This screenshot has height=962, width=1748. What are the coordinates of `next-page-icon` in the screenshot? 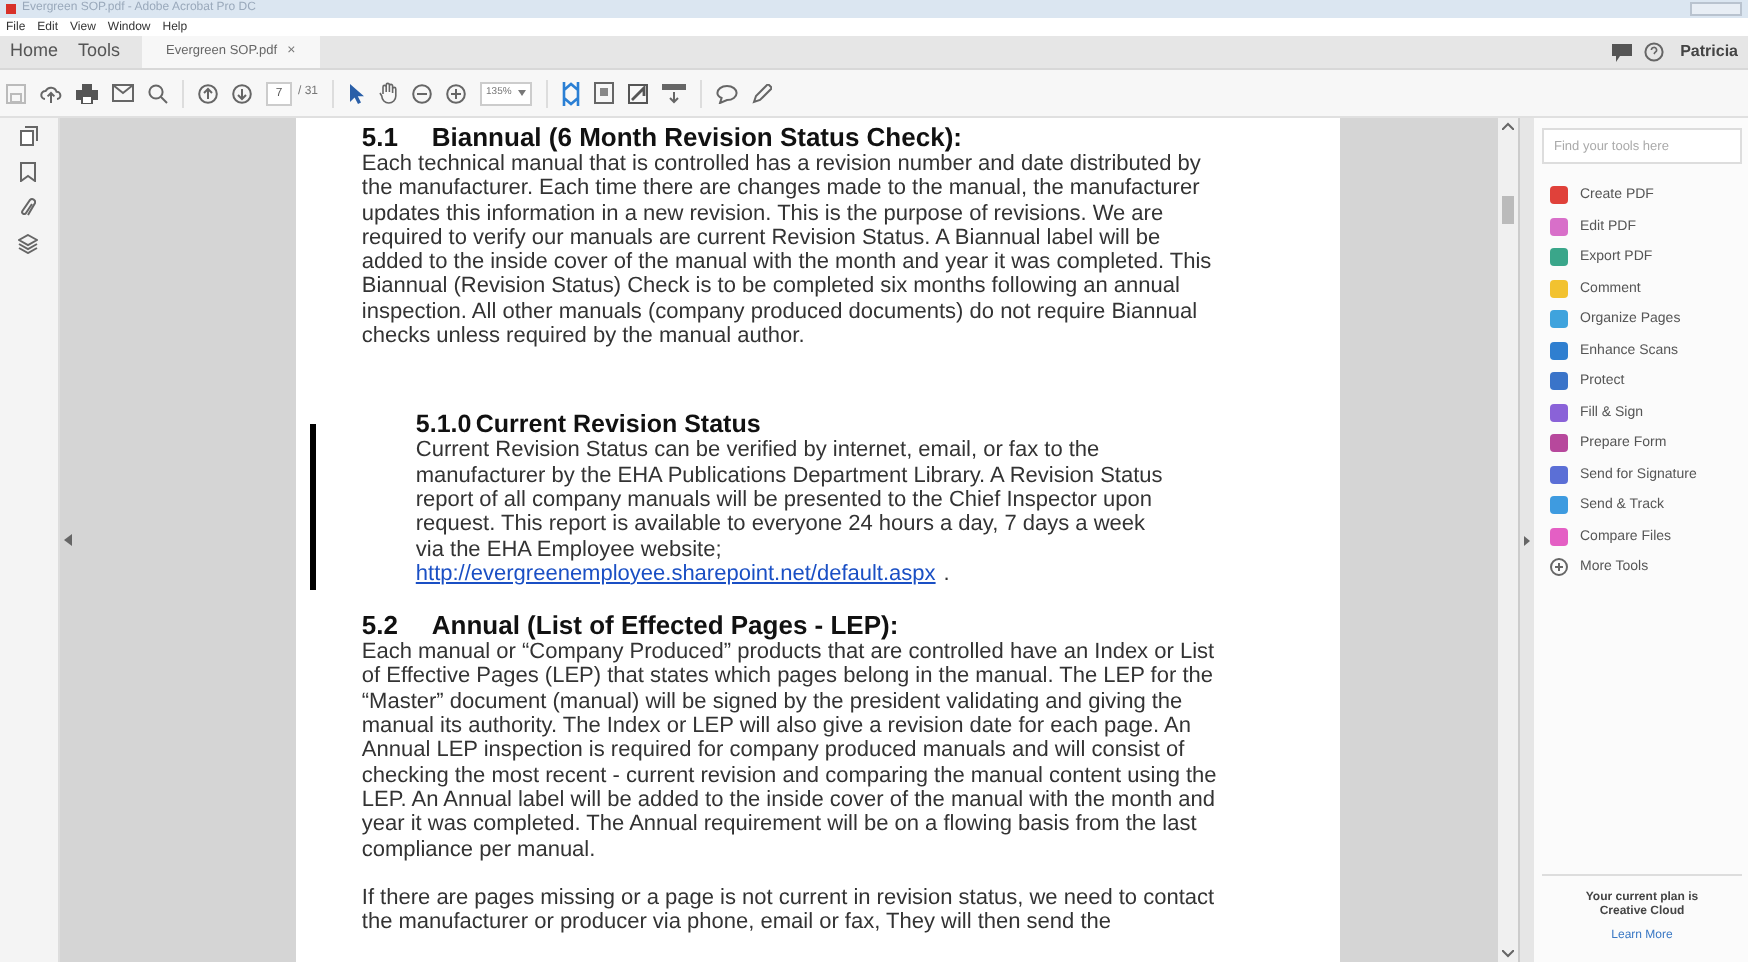 It's located at (242, 93).